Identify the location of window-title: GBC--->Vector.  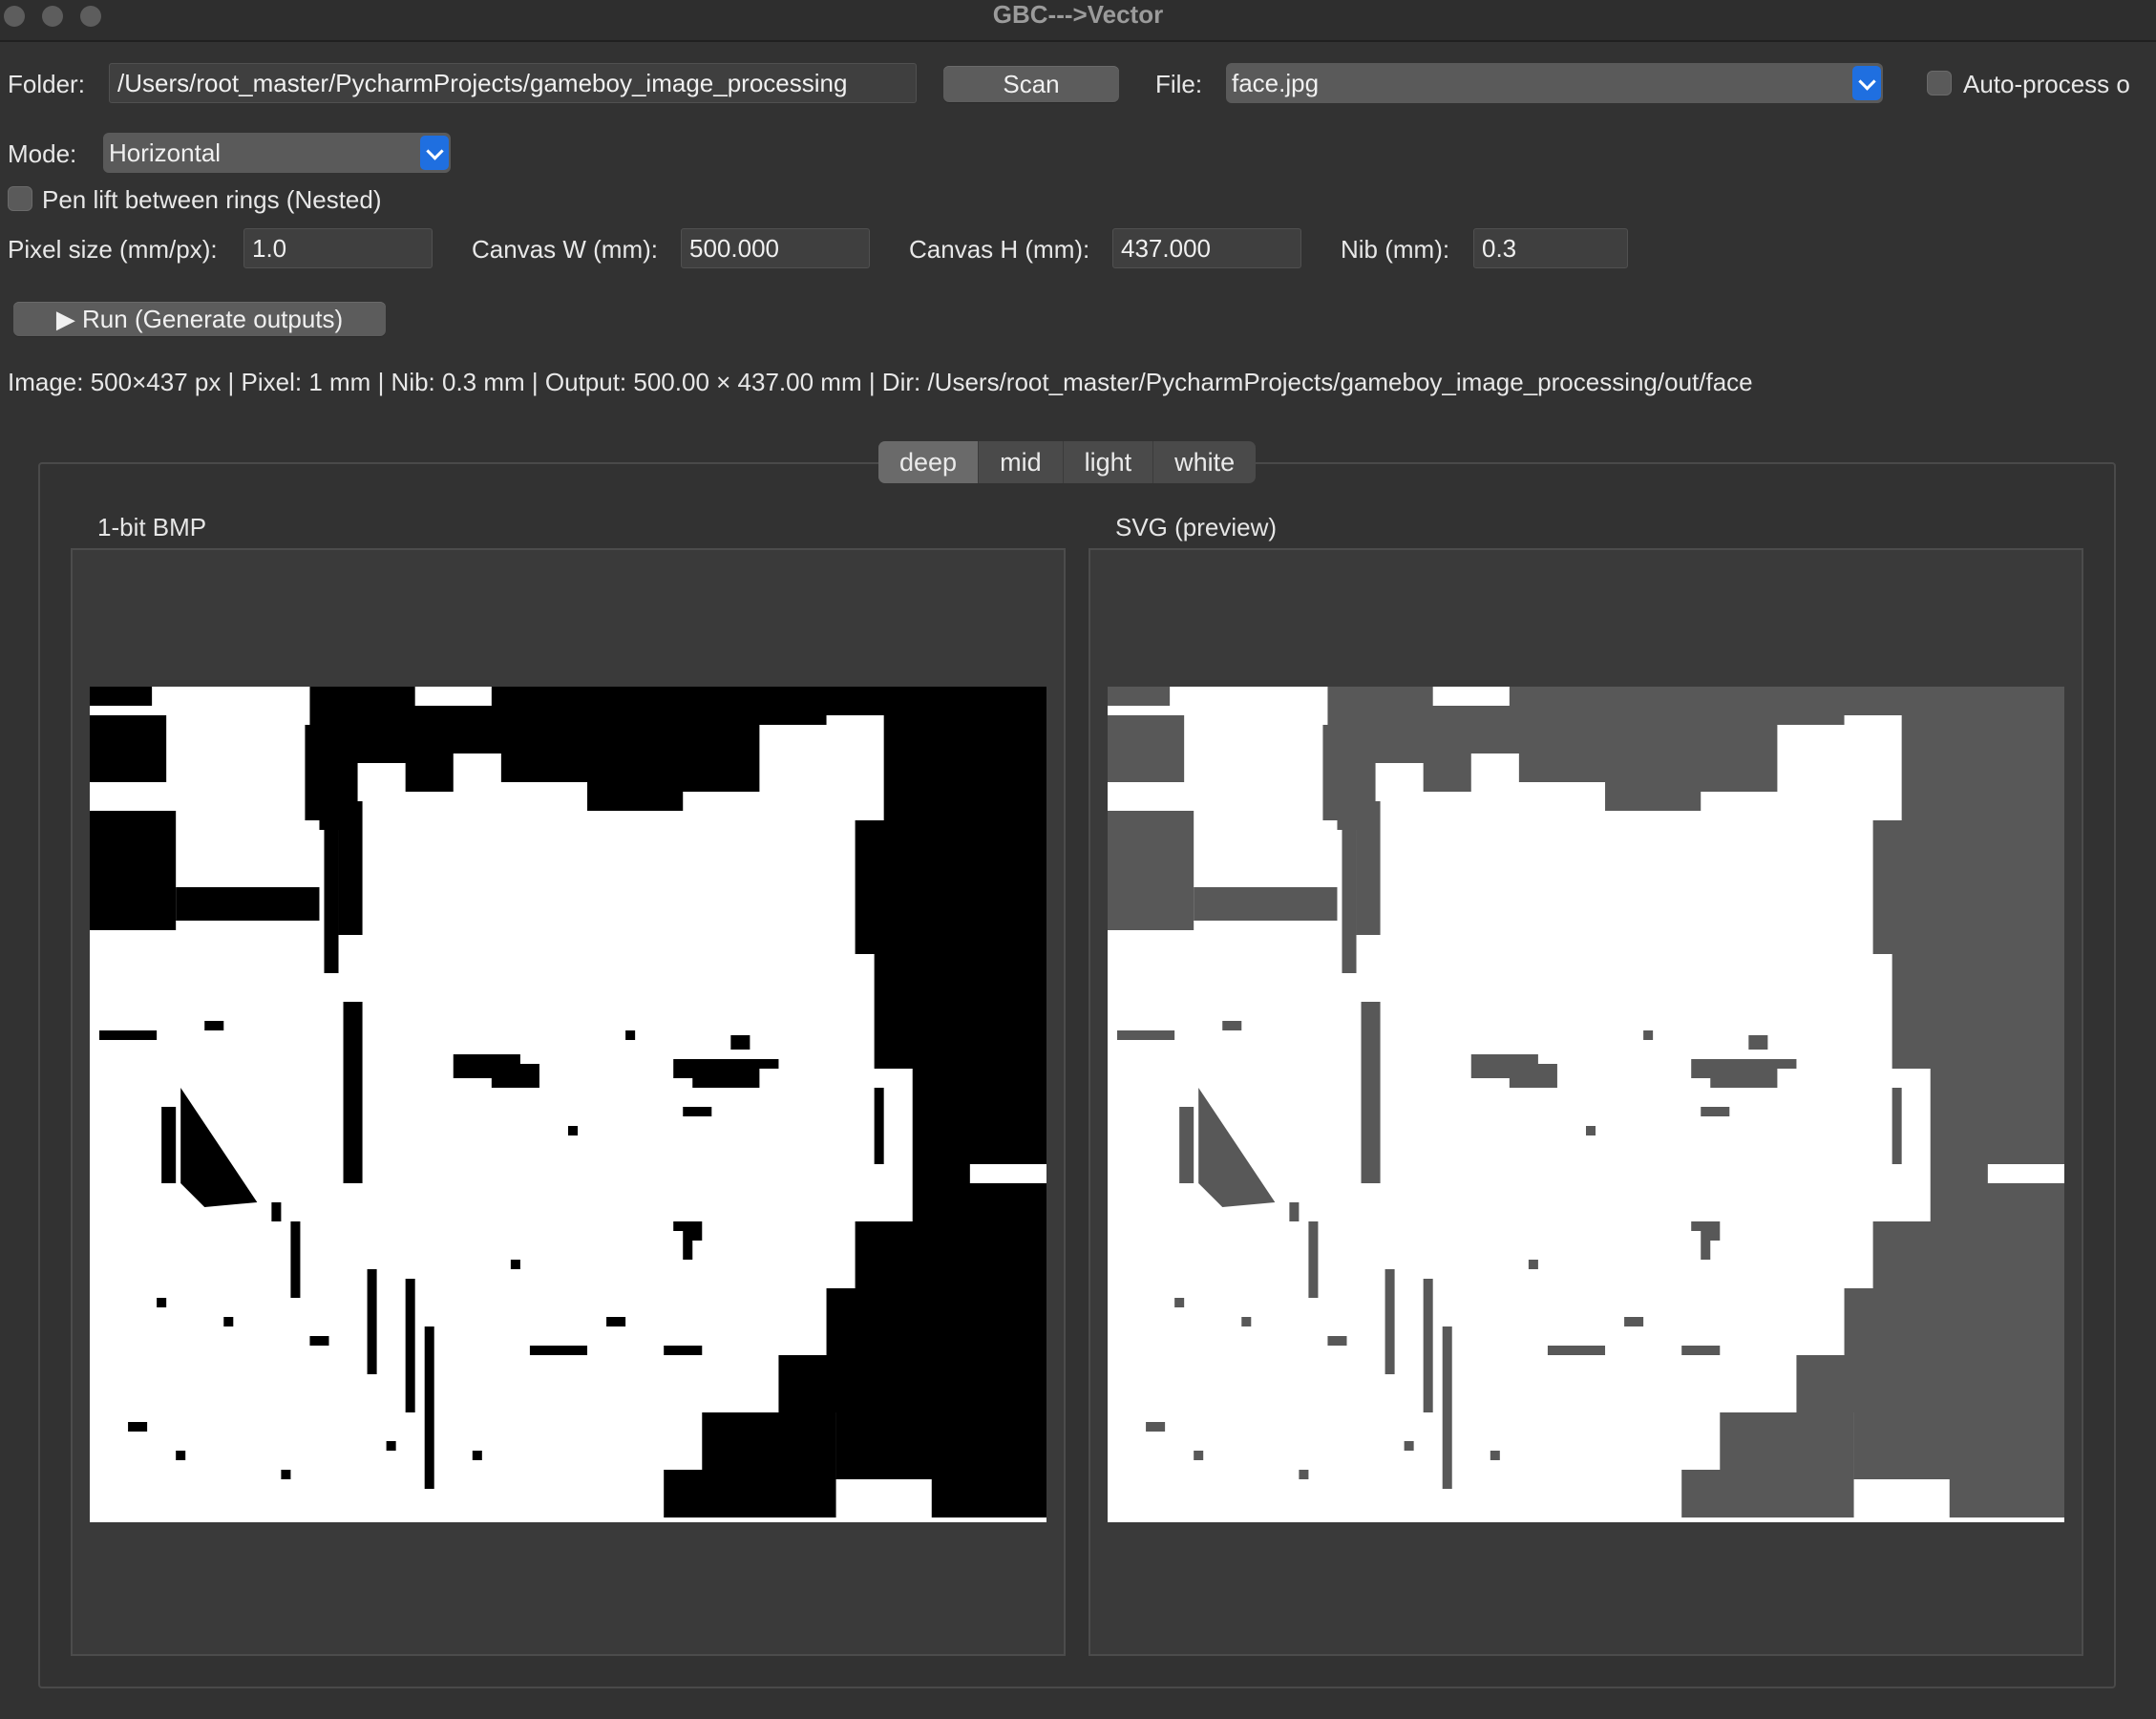
(1078, 14).